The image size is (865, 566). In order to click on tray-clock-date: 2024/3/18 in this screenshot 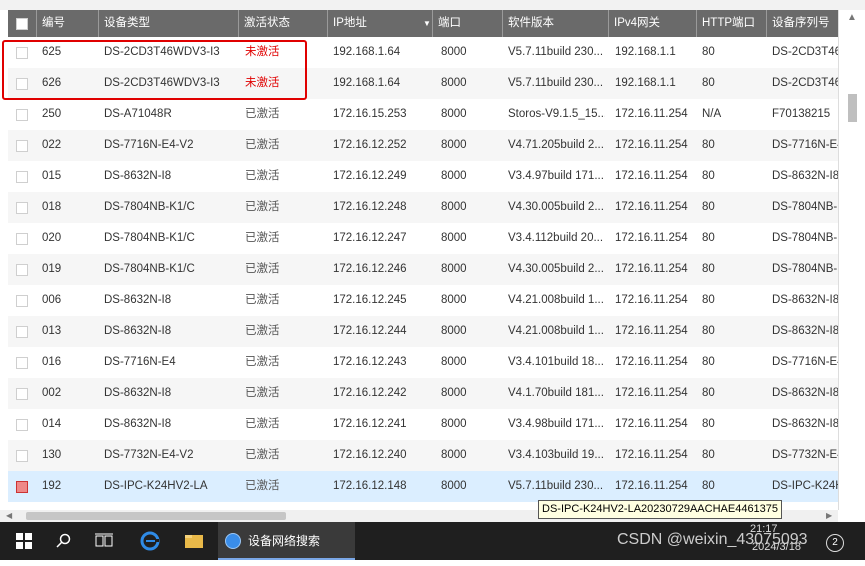, I will do `click(776, 547)`.